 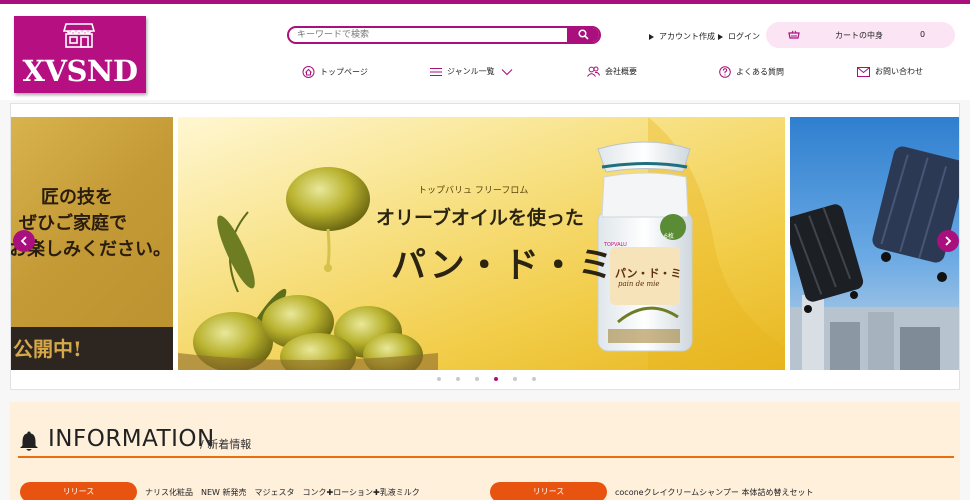 I want to click on search-box, so click(x=444, y=35).